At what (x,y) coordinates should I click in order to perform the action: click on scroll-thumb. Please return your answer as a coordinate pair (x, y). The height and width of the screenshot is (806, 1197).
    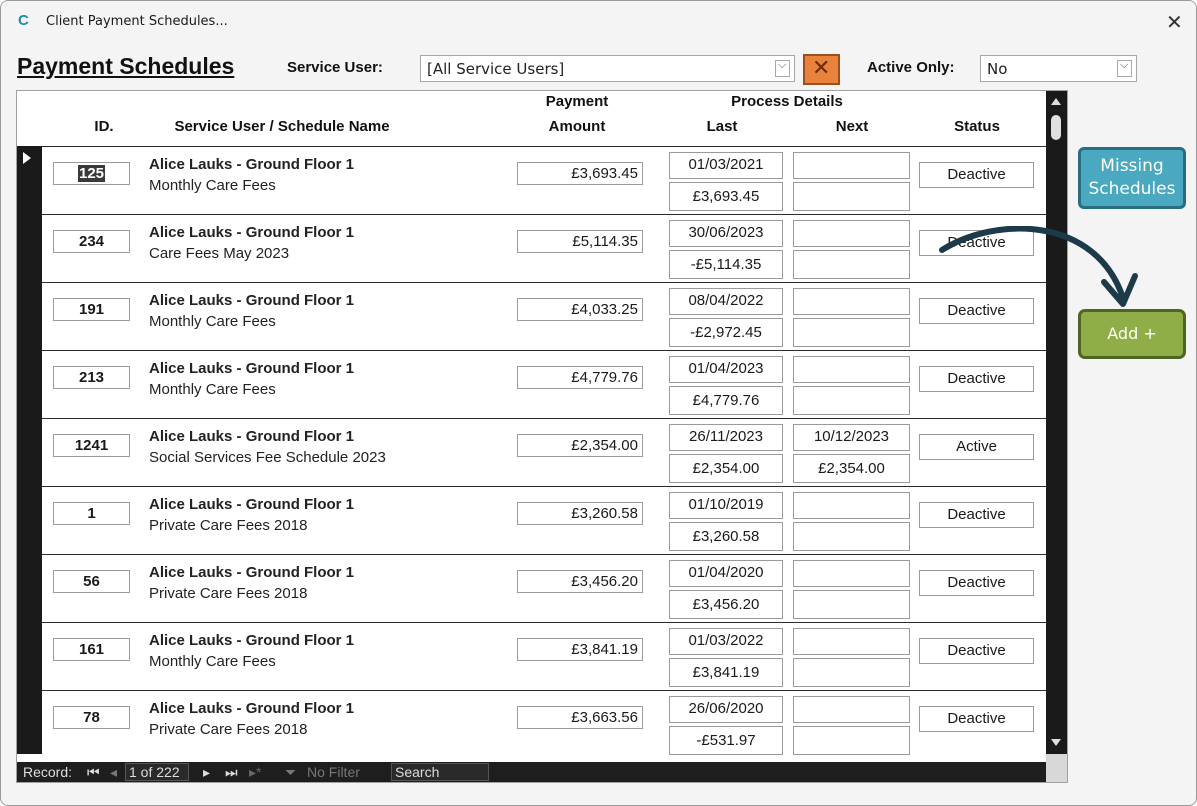
    Looking at the image, I should click on (1056, 127).